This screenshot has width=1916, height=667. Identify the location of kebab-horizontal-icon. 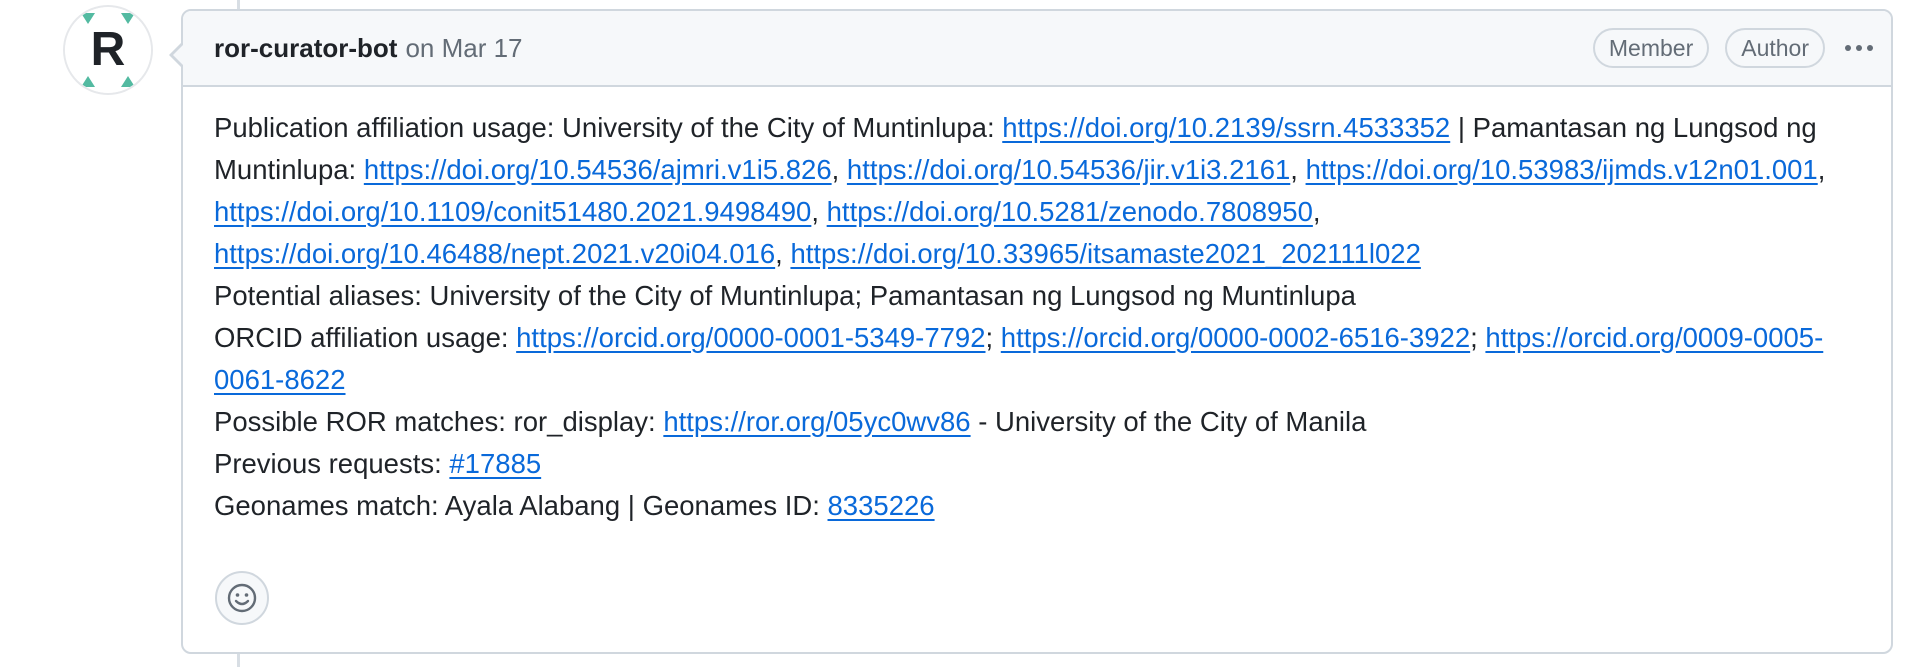
(1859, 48).